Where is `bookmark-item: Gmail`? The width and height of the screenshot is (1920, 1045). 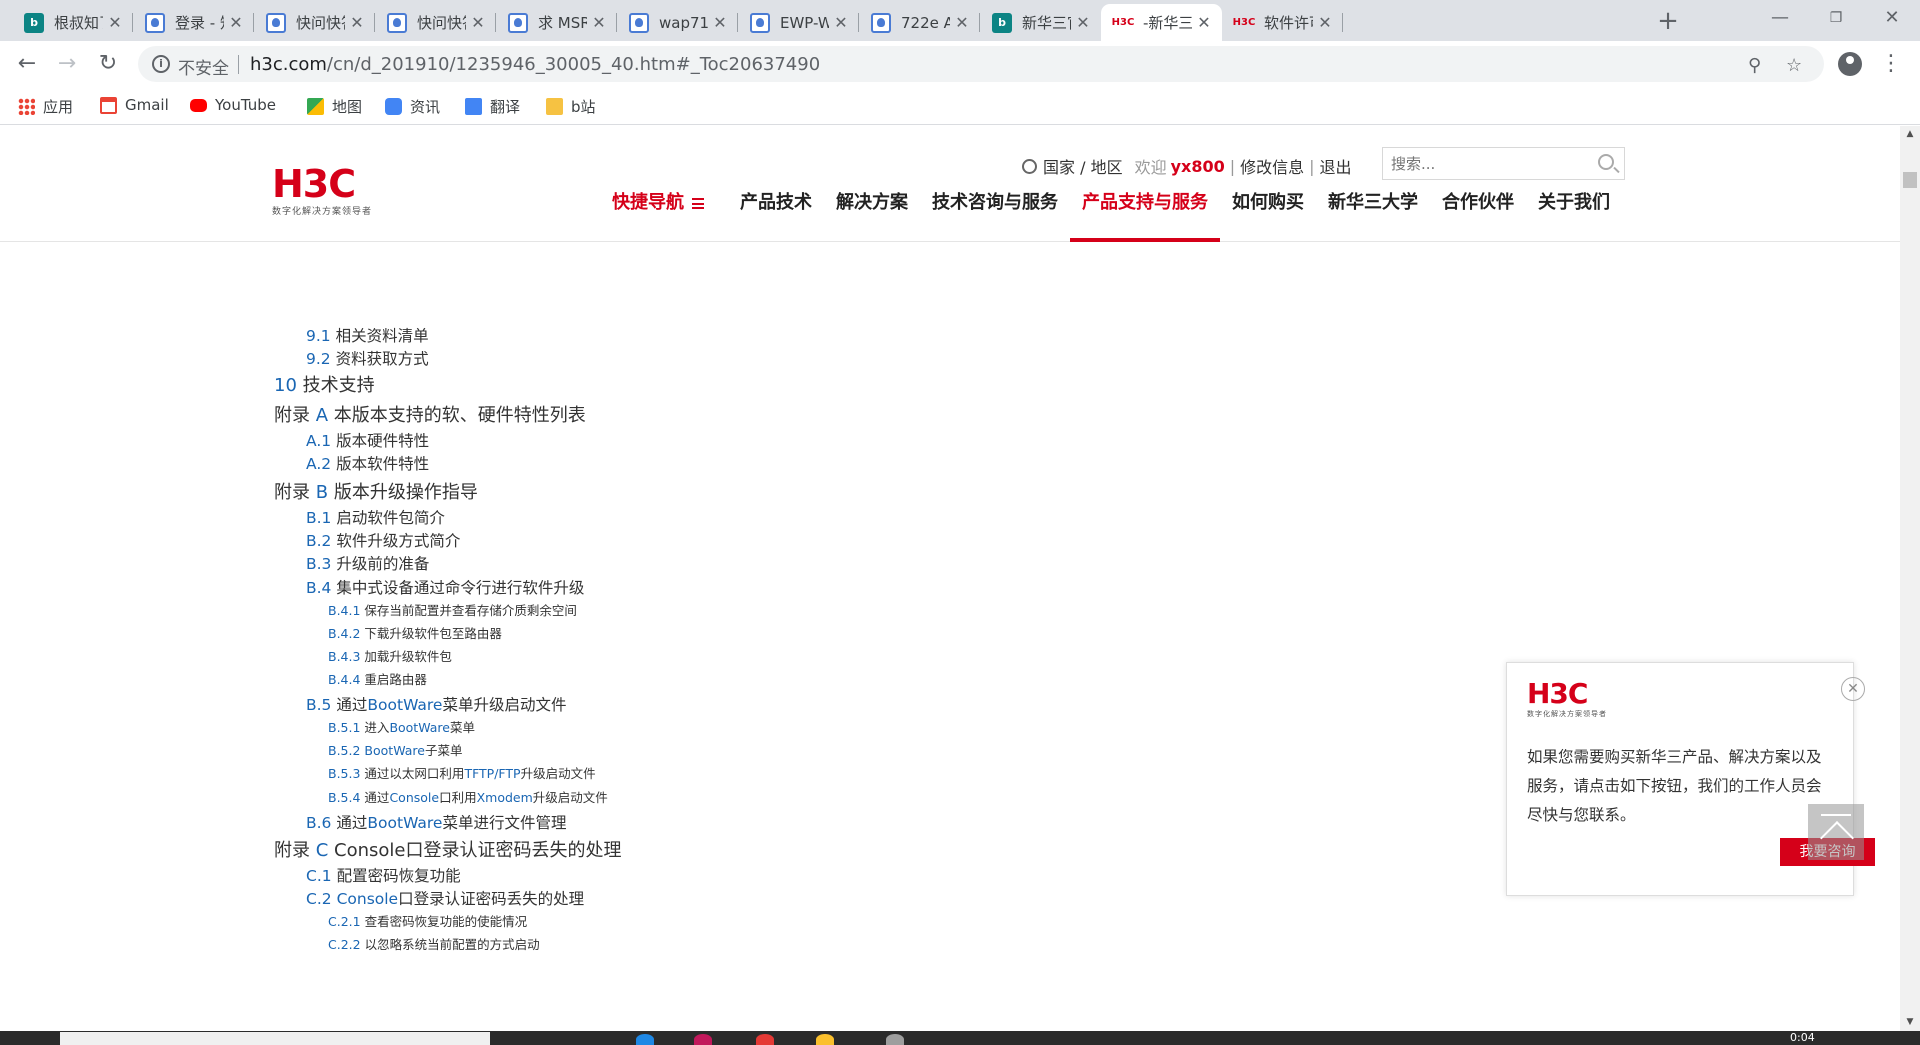 bookmark-item: Gmail is located at coordinates (134, 105).